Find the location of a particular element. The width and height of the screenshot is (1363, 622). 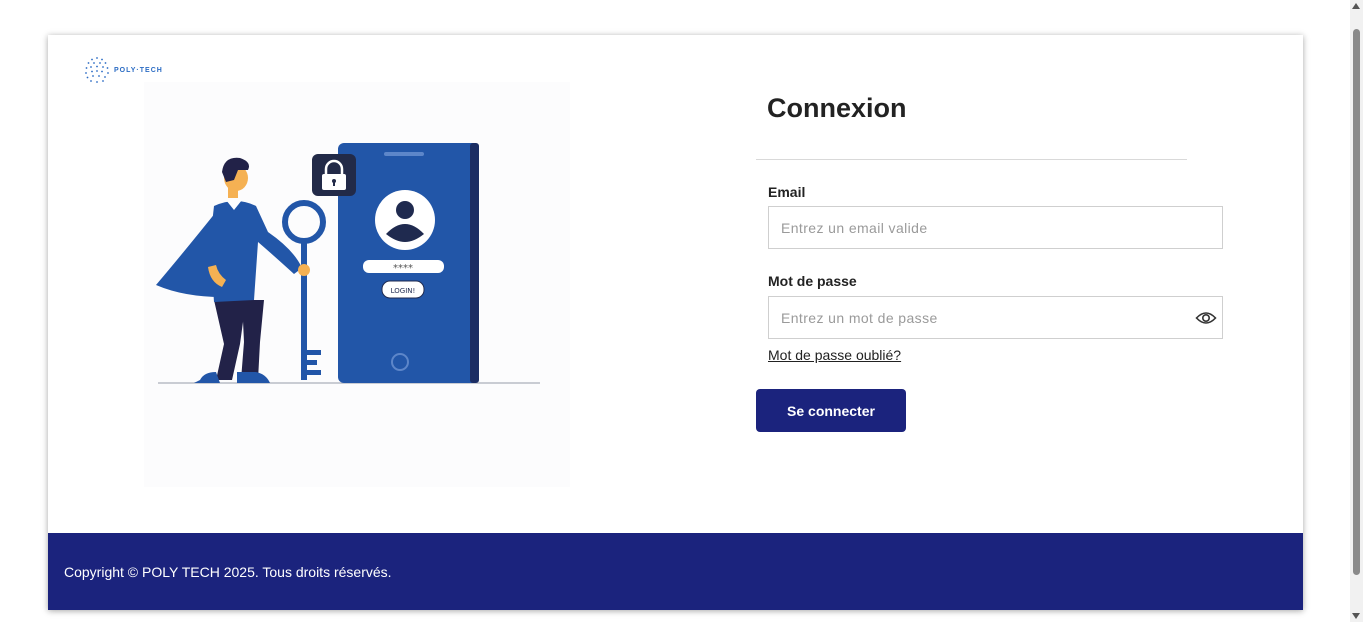

scroll-up-icon is located at coordinates (1356, 6).